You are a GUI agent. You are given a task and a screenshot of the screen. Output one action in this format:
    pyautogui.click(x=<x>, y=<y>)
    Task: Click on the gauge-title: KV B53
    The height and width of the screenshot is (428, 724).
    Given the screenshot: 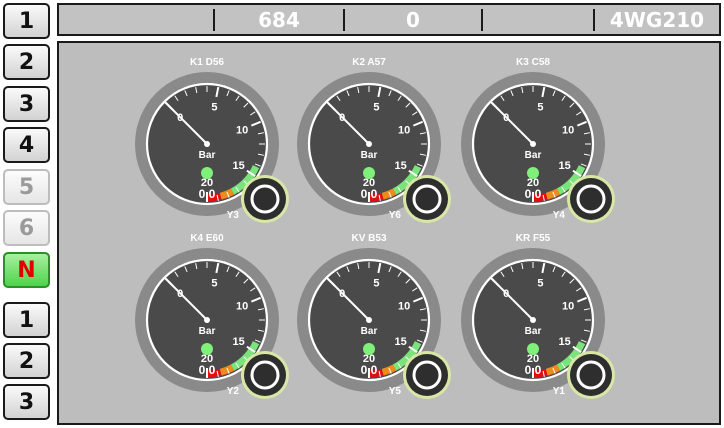 What is the action you would take?
    pyautogui.click(x=369, y=238)
    